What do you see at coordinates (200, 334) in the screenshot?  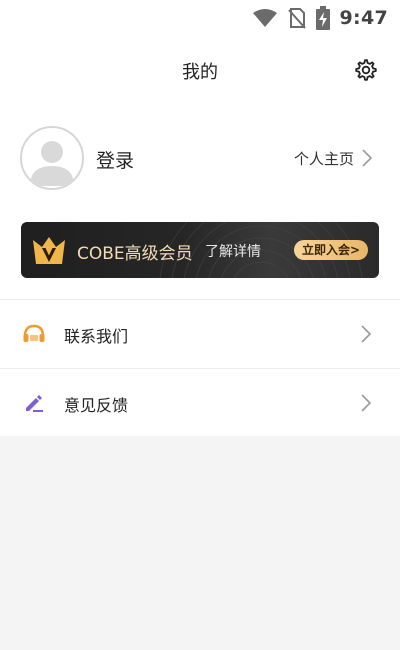 I see `menu-item-contact-us: 联系我们` at bounding box center [200, 334].